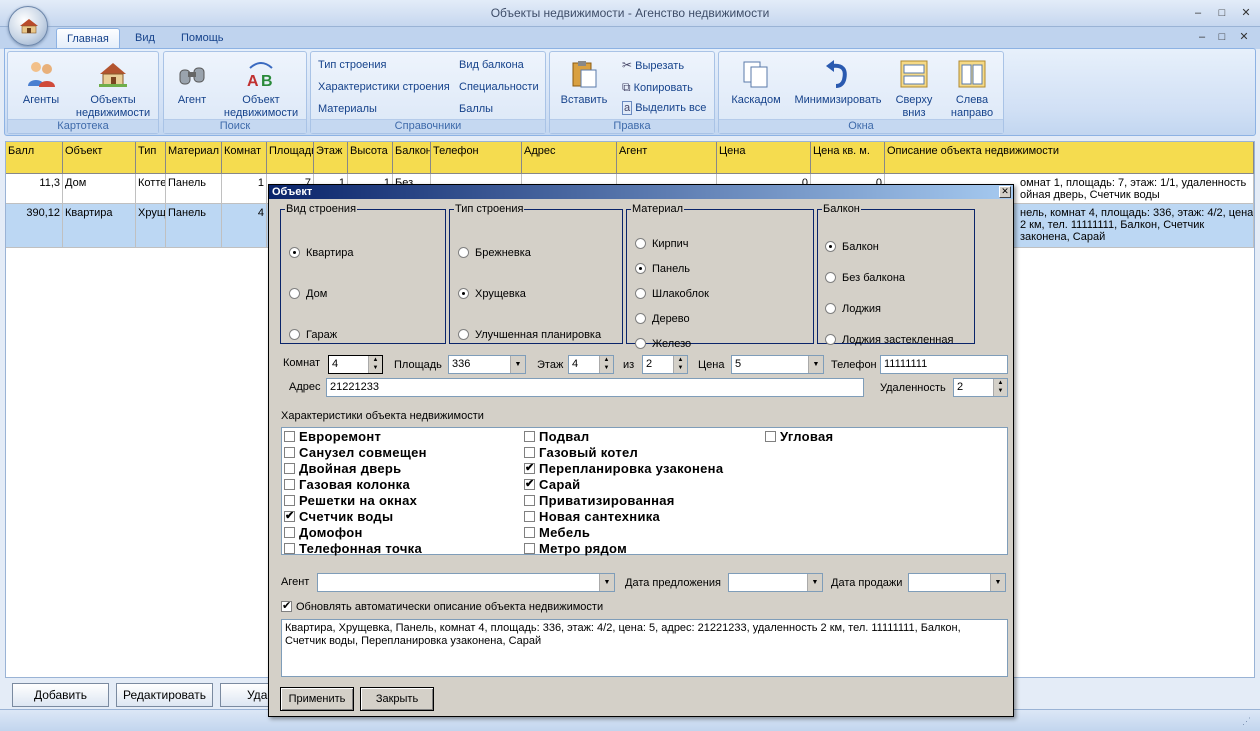 The height and width of the screenshot is (731, 1260). What do you see at coordinates (865, 278) in the screenshot?
I see `radio-bez-balkona: Без балкона` at bounding box center [865, 278].